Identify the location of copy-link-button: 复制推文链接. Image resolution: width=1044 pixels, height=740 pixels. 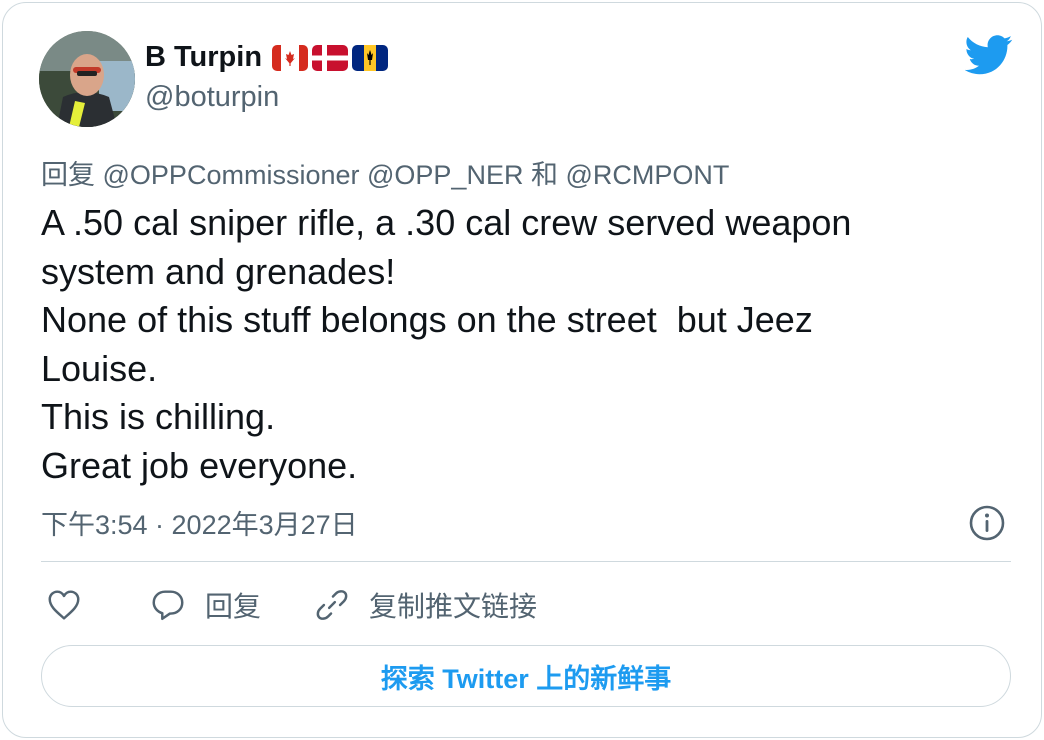
(425, 605).